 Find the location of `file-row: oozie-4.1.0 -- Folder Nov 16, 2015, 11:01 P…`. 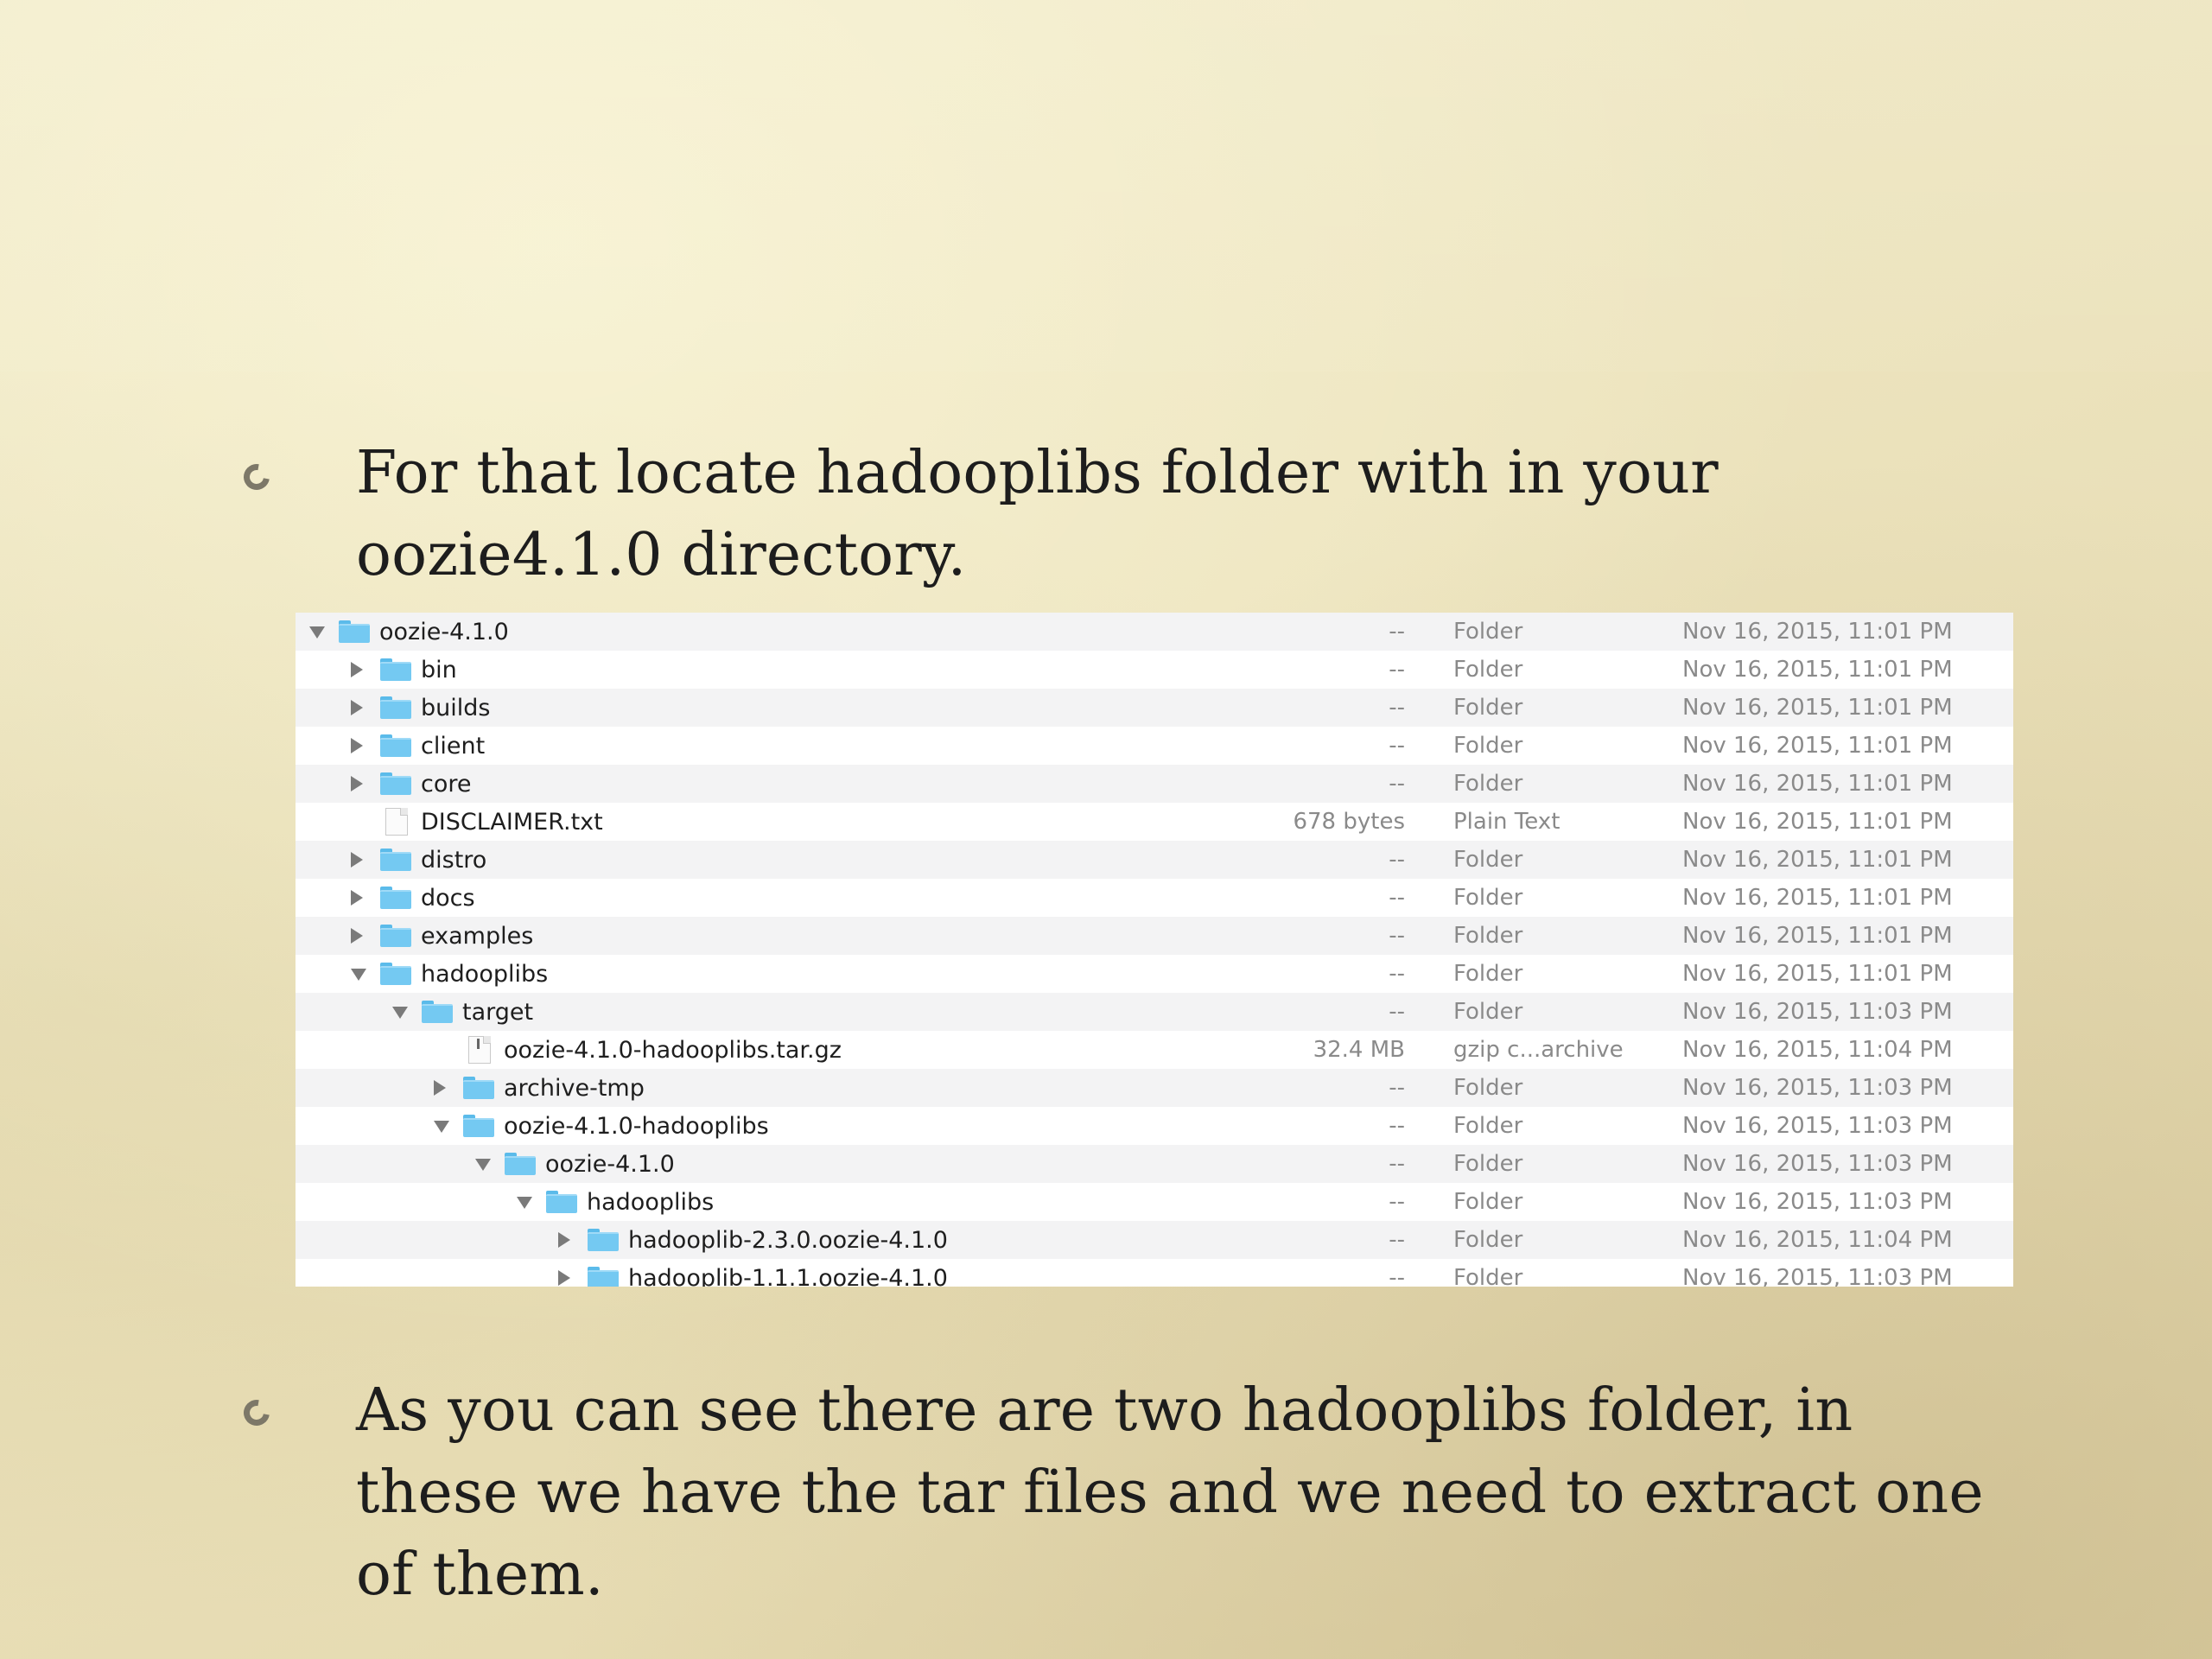

file-row: oozie-4.1.0 -- Folder Nov 16, 2015, 11:01 P… is located at coordinates (1154, 632).